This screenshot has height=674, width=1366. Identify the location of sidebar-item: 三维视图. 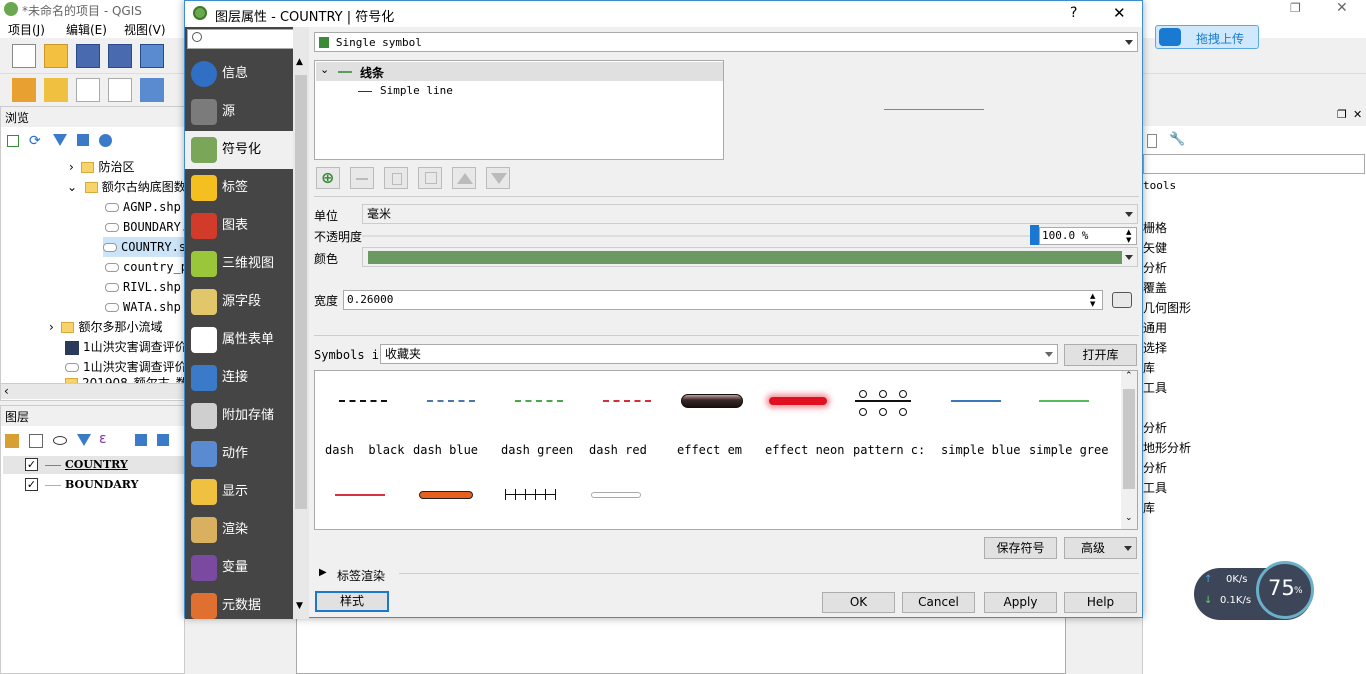
(239, 264).